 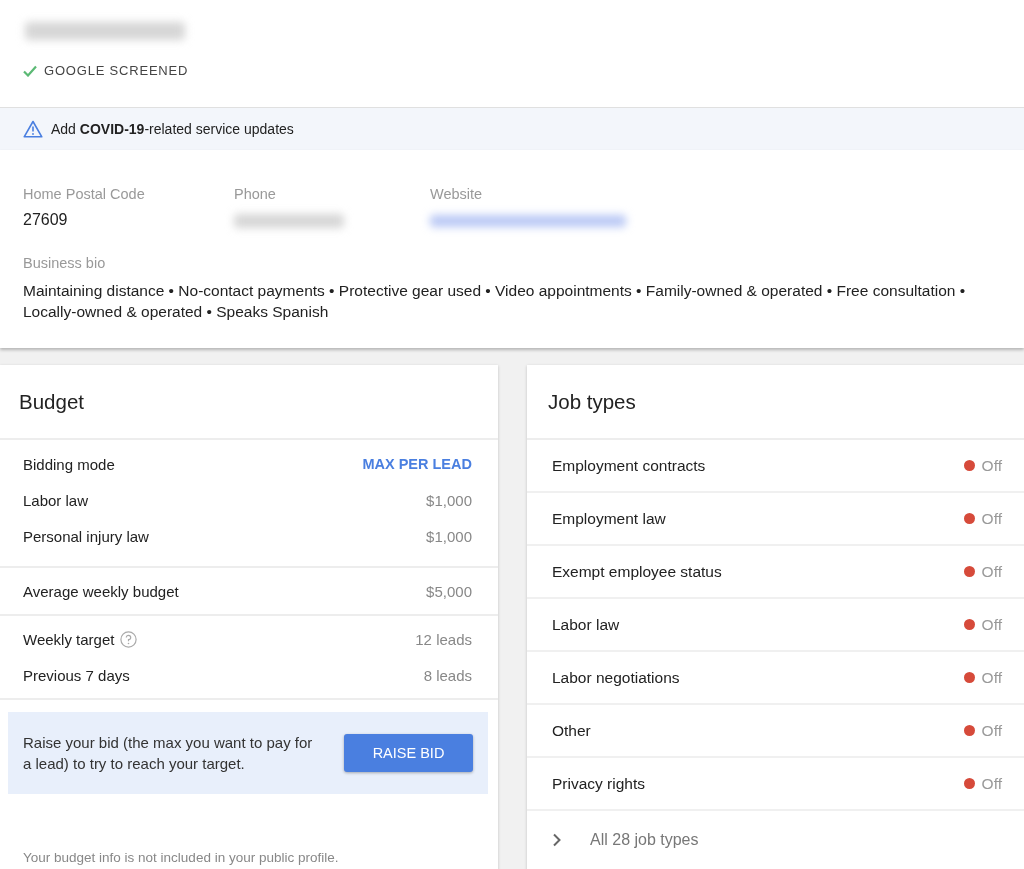 What do you see at coordinates (84, 194) in the screenshot?
I see `postal-code-label: Home Postal Code` at bounding box center [84, 194].